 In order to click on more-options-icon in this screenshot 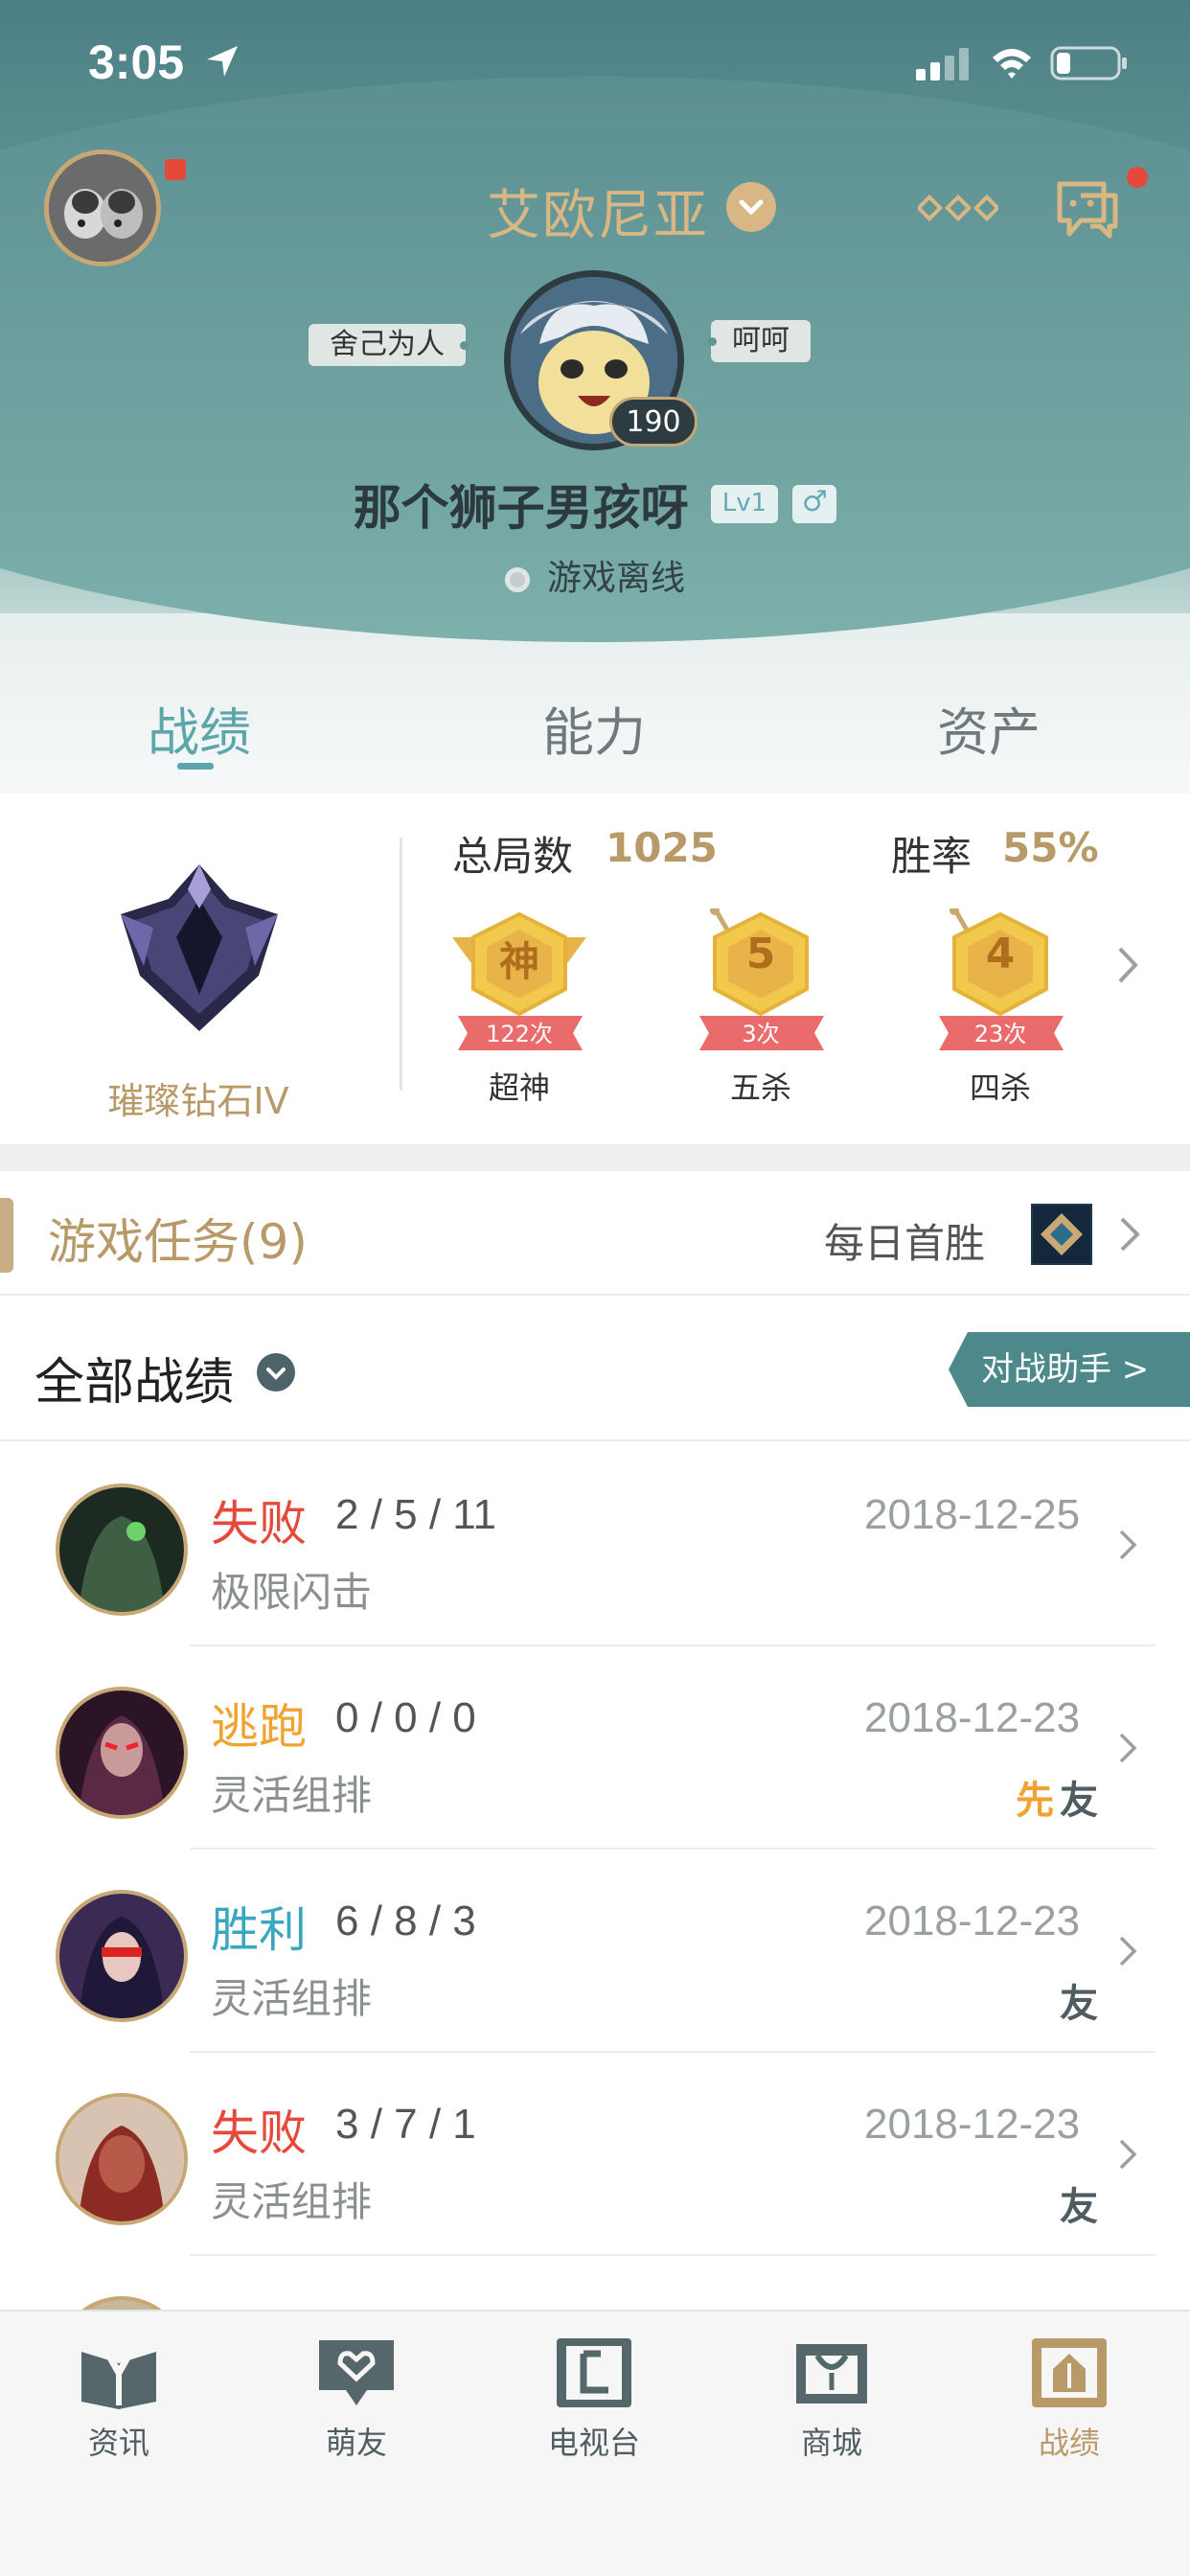, I will do `click(958, 208)`.